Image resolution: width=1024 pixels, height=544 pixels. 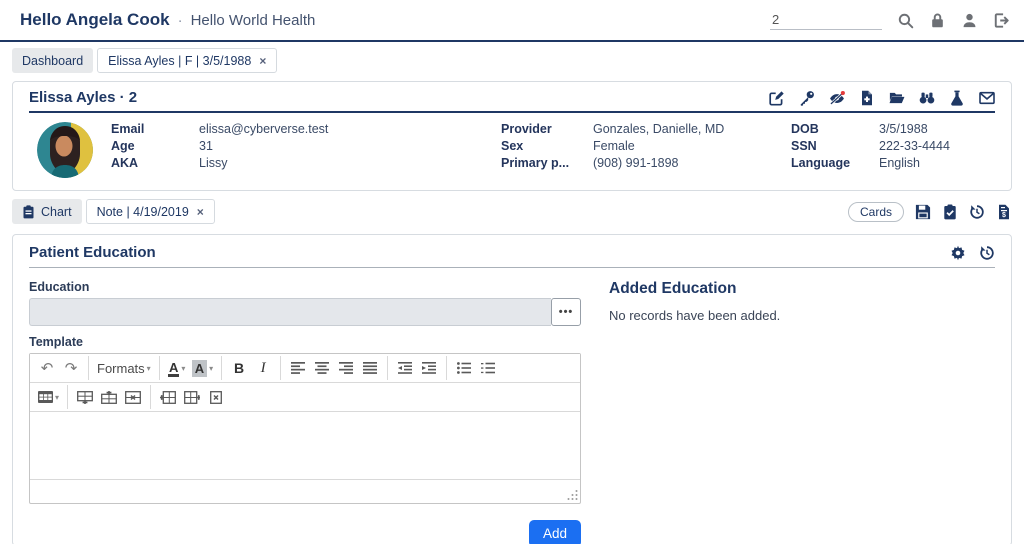 What do you see at coordinates (903, 129) in the screenshot?
I see `field-value: 3/5/1988` at bounding box center [903, 129].